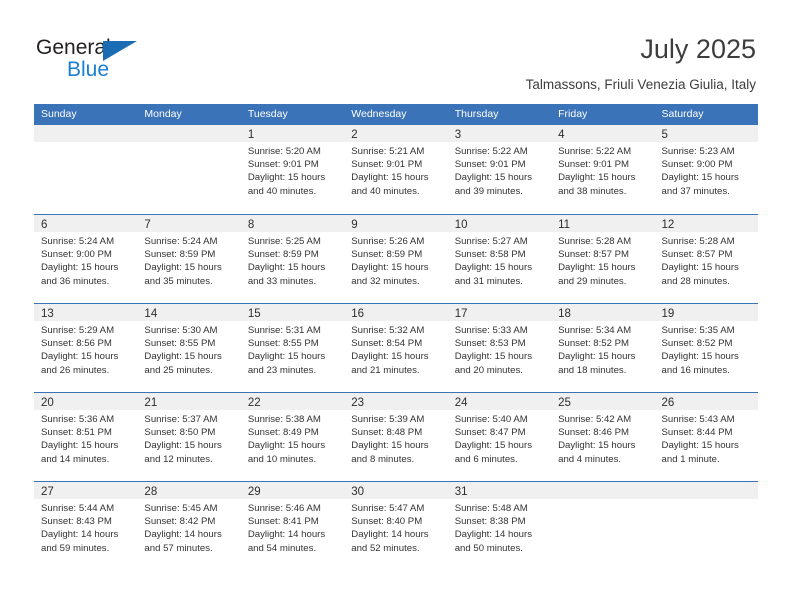 Image resolution: width=792 pixels, height=612 pixels. Describe the element at coordinates (387, 522) in the screenshot. I see `day-detail-line: Sunset: 8:40 PM` at that location.